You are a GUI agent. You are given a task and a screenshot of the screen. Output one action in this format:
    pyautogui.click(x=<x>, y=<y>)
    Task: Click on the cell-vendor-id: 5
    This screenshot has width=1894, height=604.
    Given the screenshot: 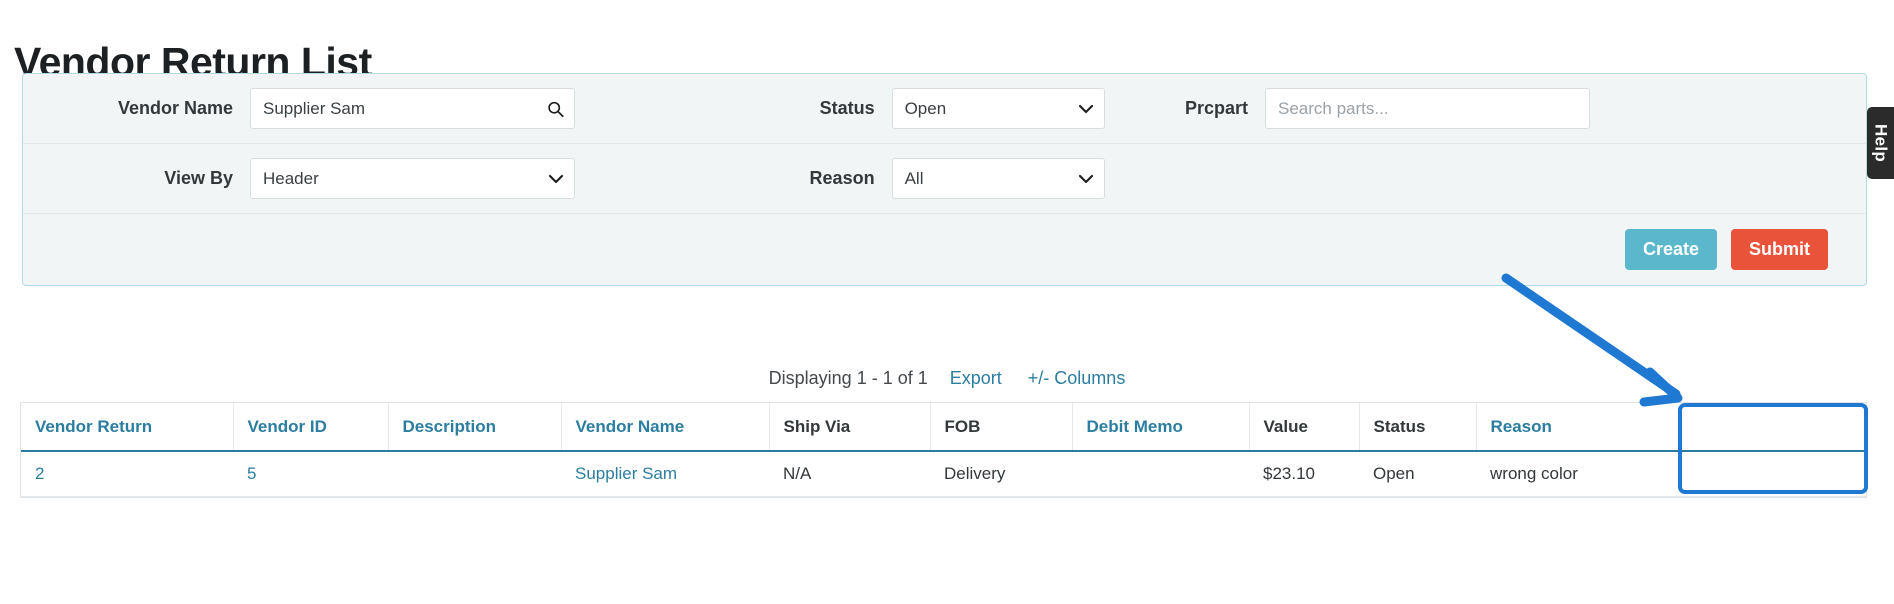 What is the action you would take?
    pyautogui.click(x=310, y=474)
    